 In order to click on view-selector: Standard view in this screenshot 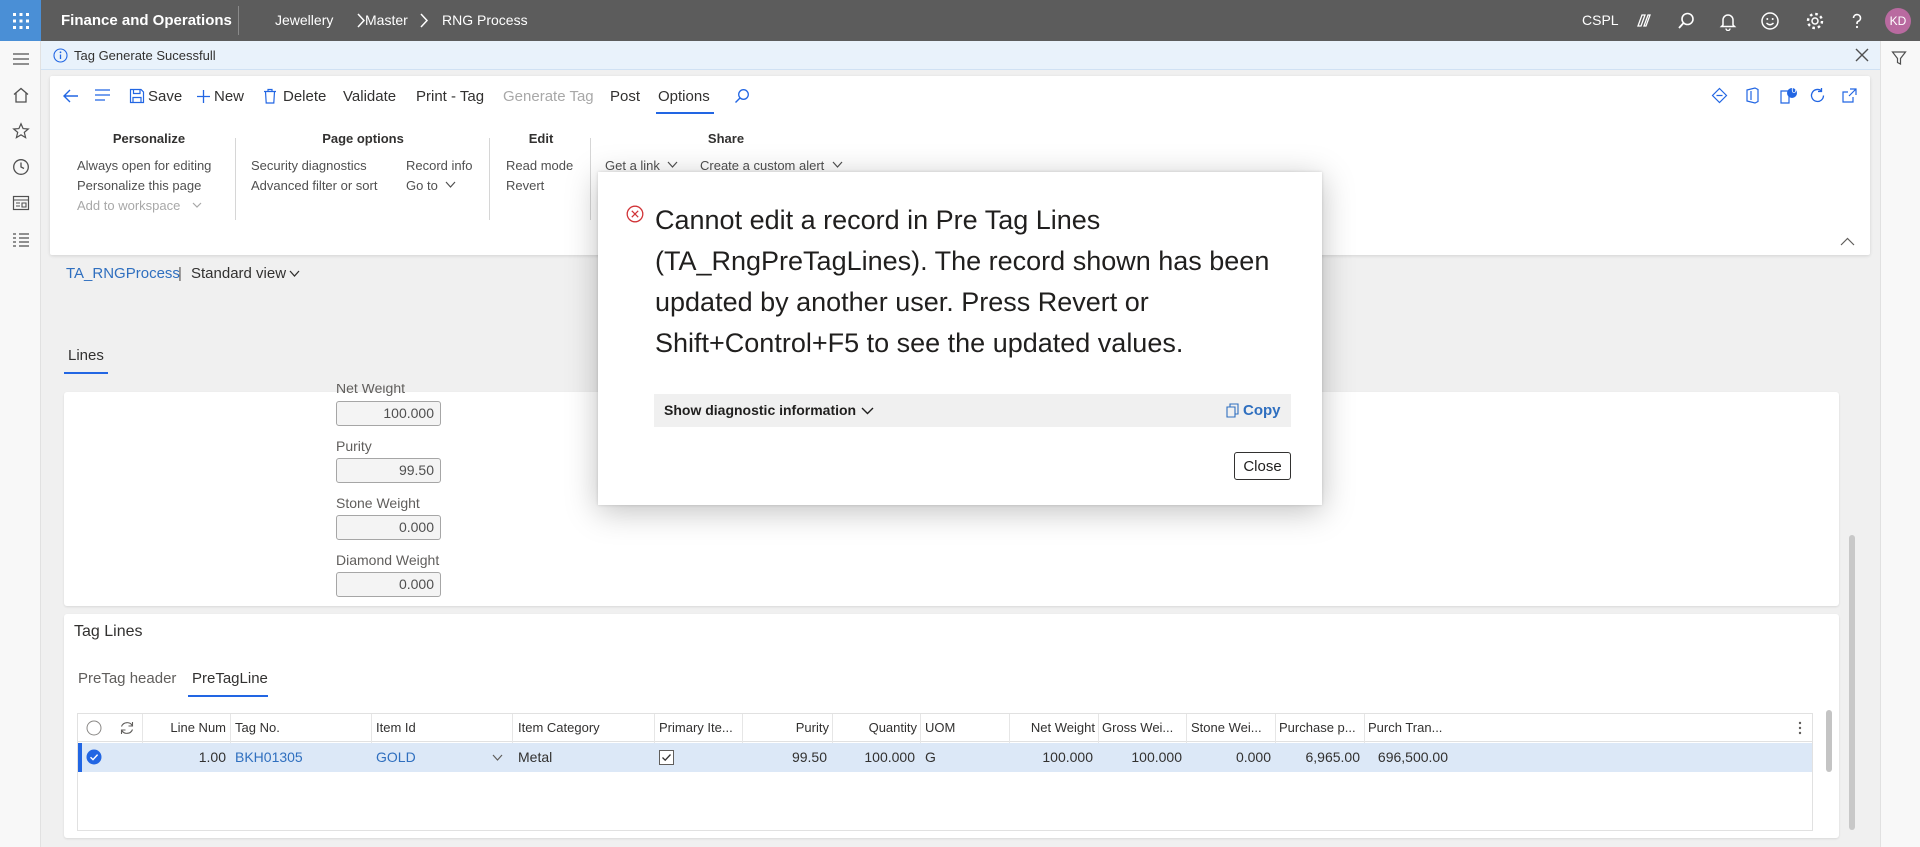, I will do `click(238, 273)`.